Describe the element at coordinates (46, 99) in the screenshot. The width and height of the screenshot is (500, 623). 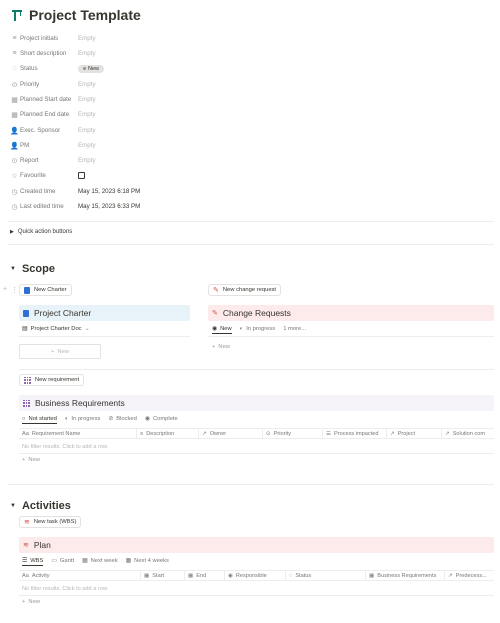
I see `property-name: Planned Start date` at that location.